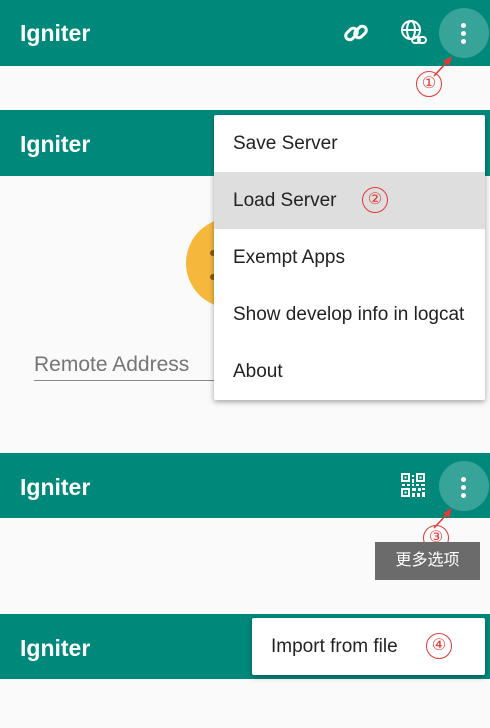  What do you see at coordinates (414, 33) in the screenshot?
I see `globe-link-icon` at bounding box center [414, 33].